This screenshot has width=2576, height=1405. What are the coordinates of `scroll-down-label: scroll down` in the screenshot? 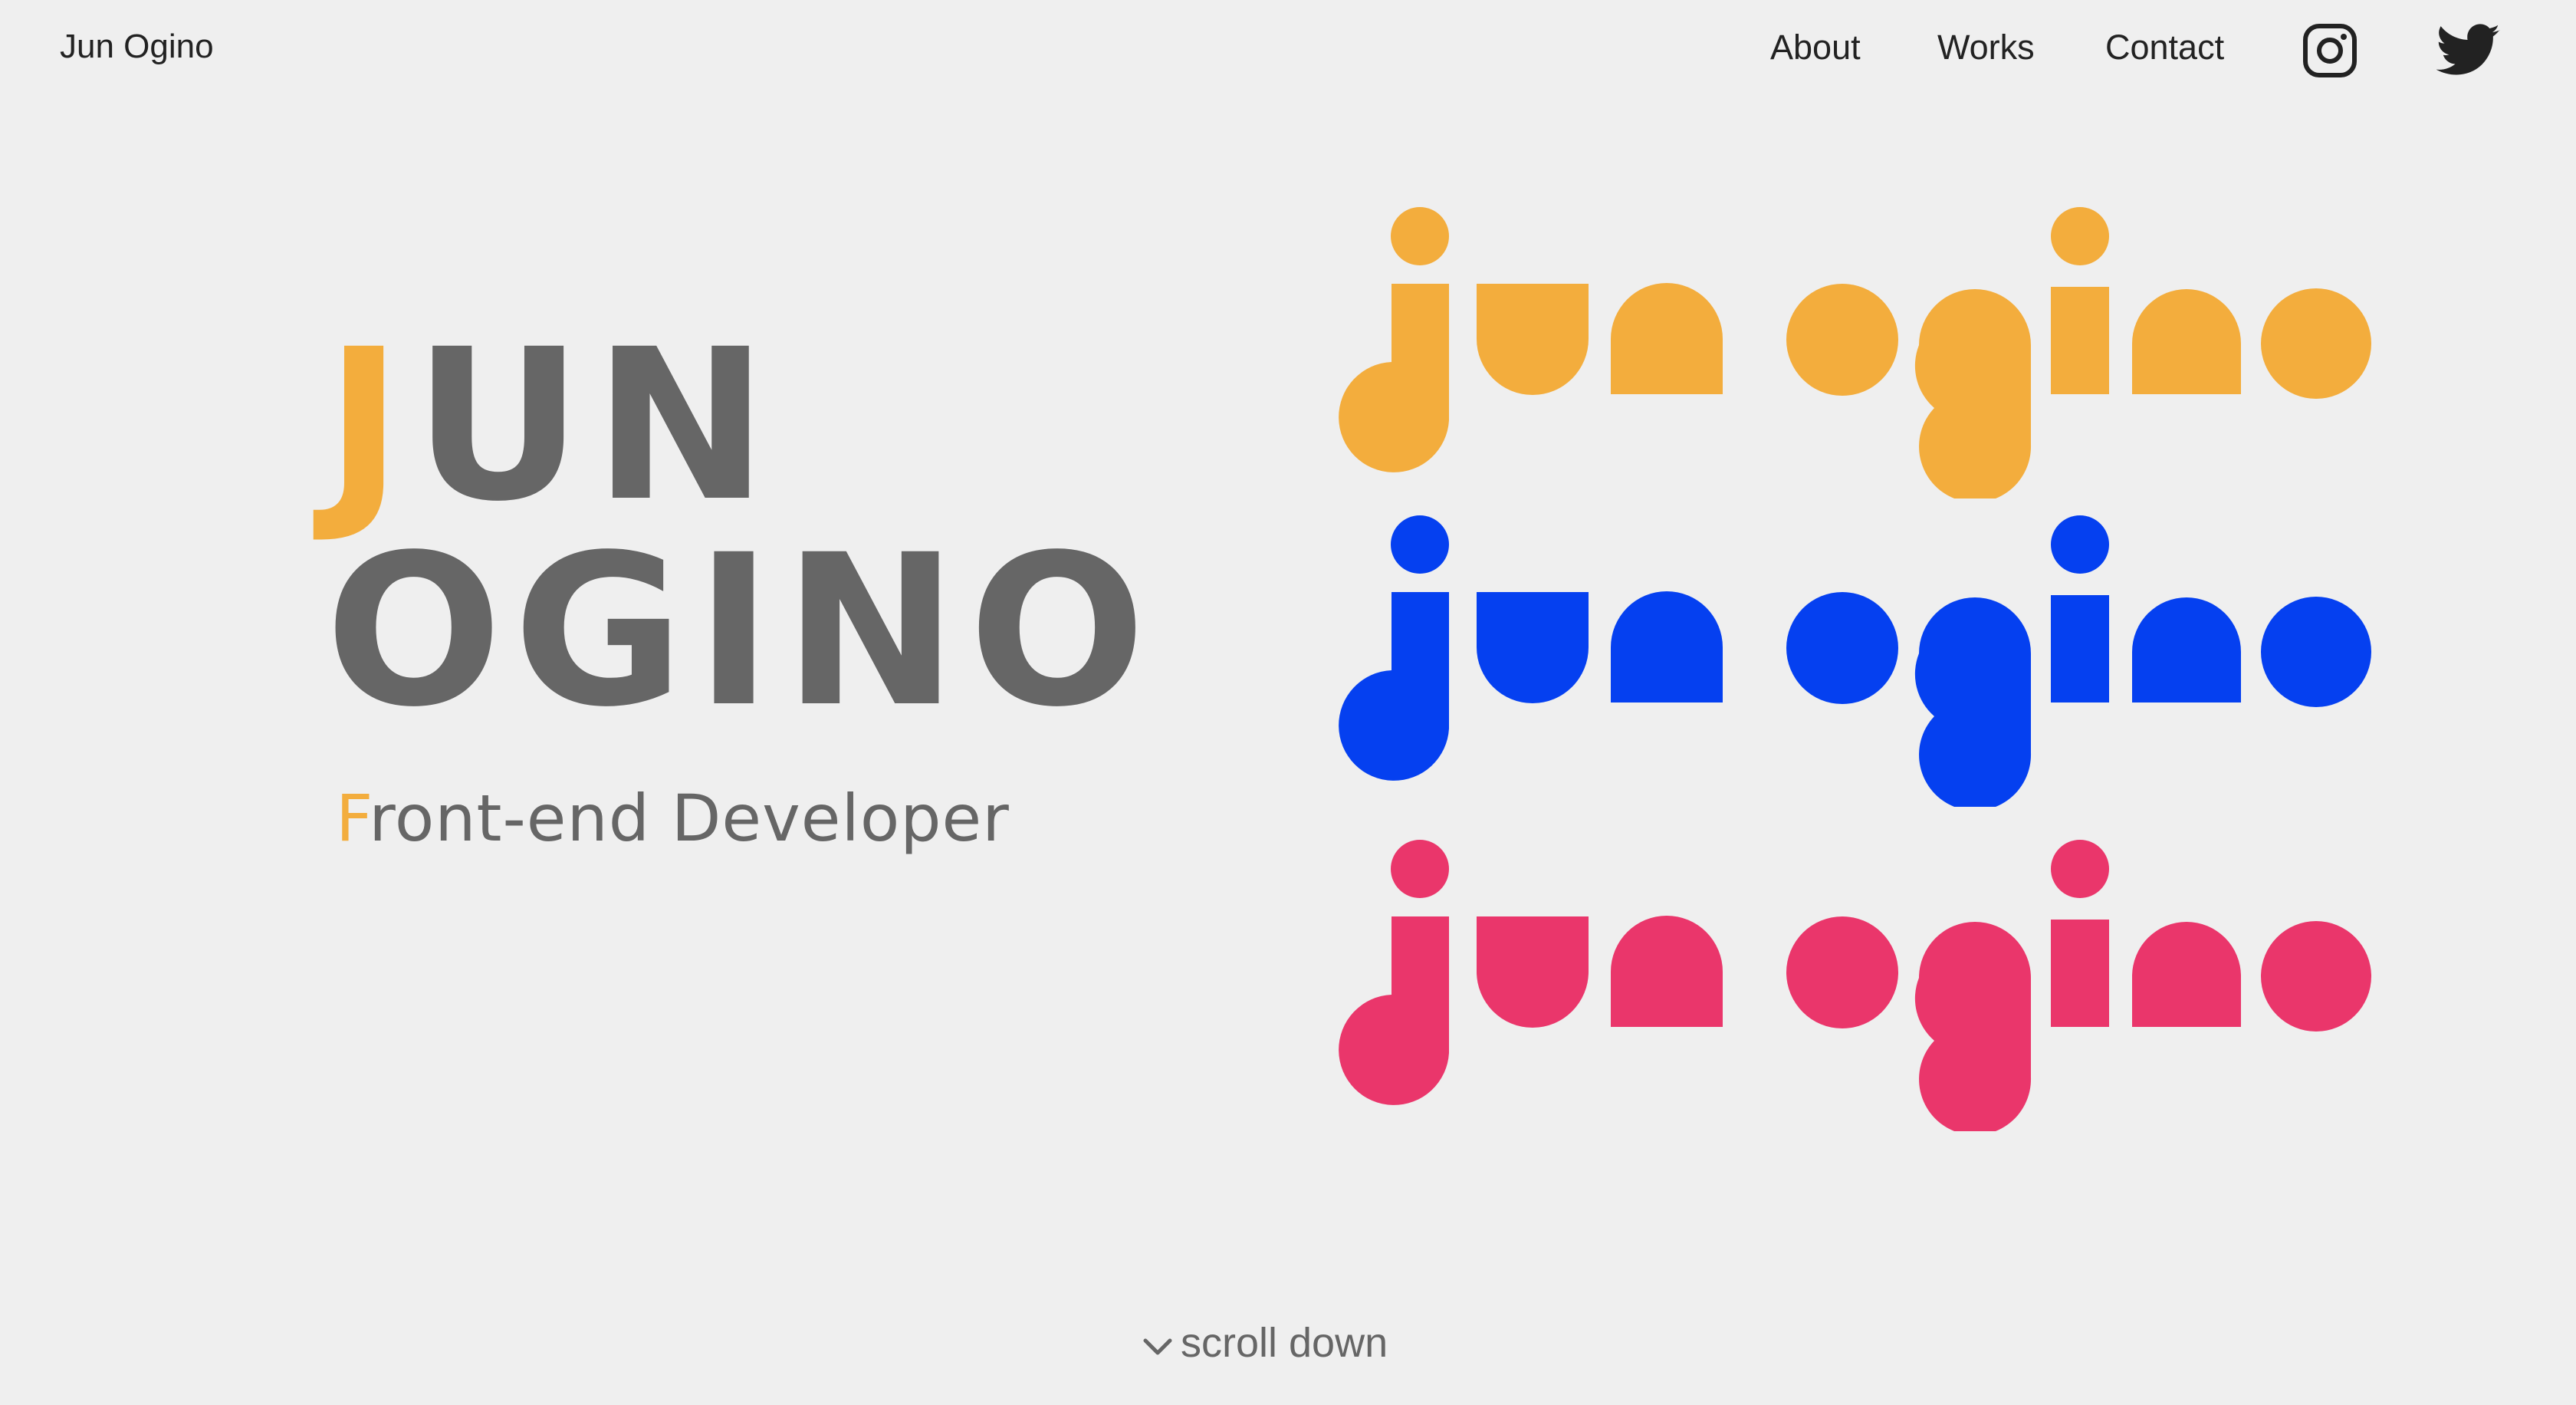 It's located at (1285, 1343).